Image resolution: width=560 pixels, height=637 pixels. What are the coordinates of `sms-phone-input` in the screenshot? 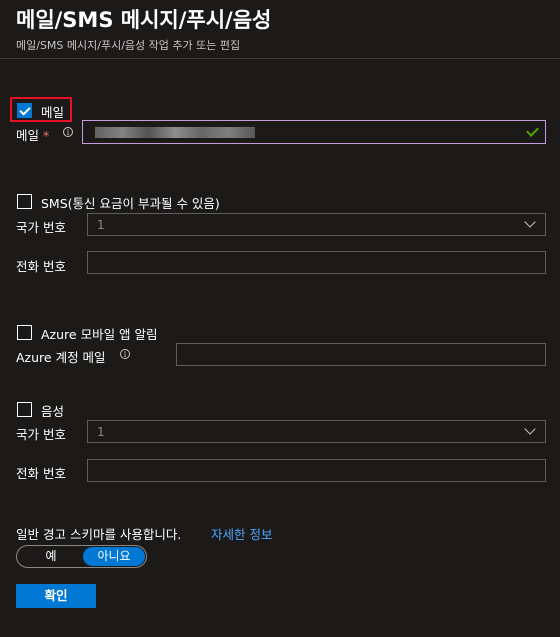 It's located at (316, 262).